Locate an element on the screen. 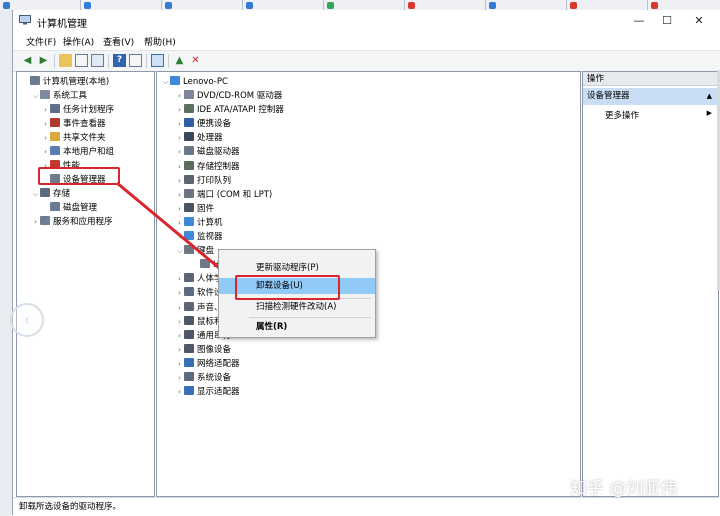  list-view-icon is located at coordinates (135, 60).